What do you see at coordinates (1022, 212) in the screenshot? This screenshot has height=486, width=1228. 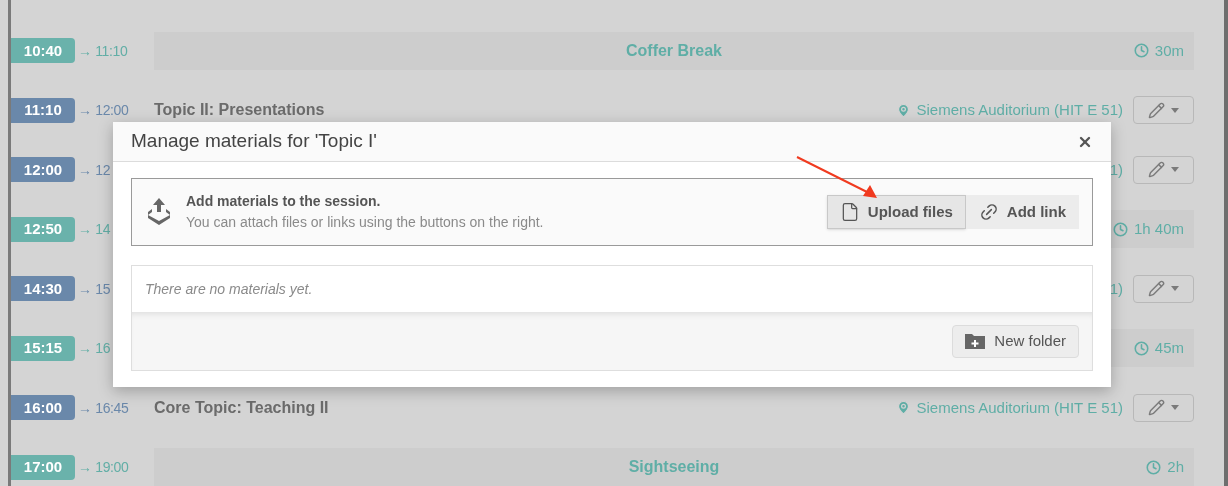 I see `add-link-button: Add link` at bounding box center [1022, 212].